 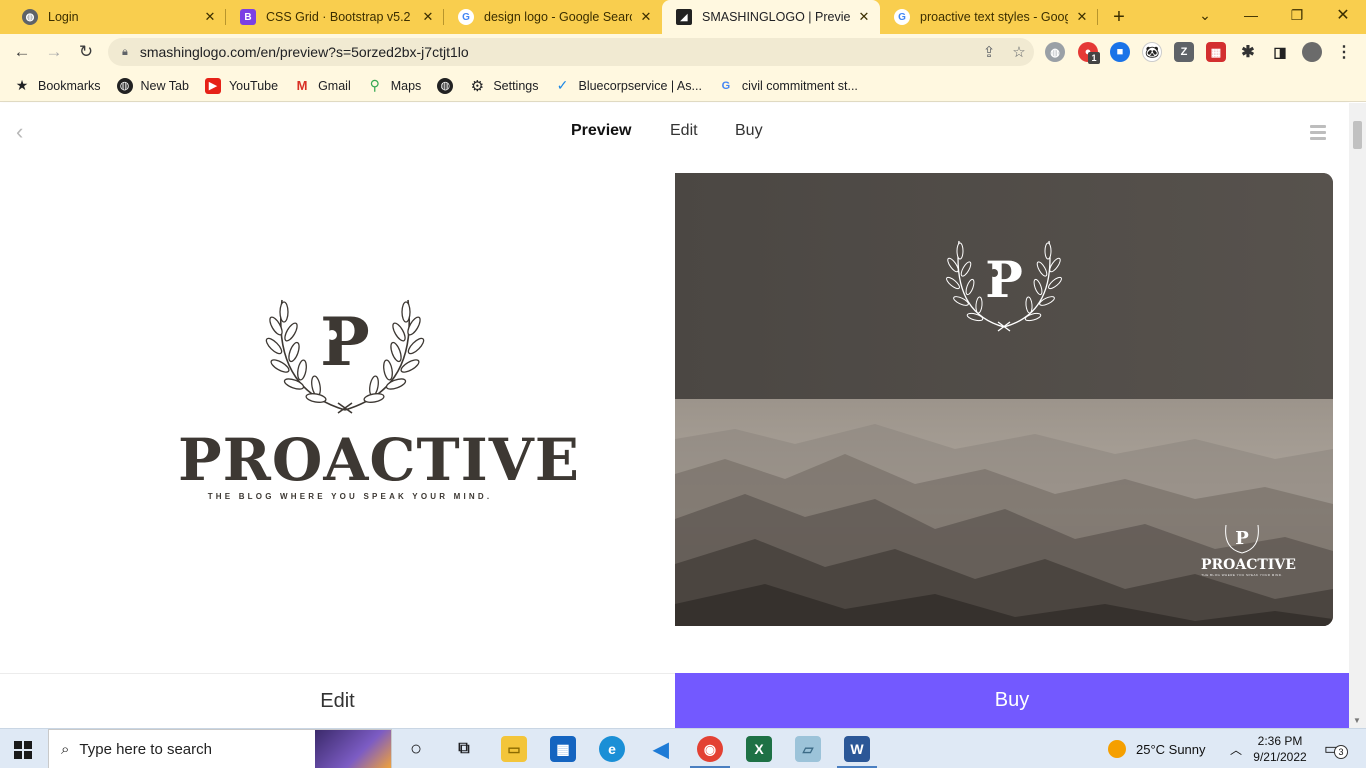 I want to click on logo-monogram: P, so click(x=345, y=342).